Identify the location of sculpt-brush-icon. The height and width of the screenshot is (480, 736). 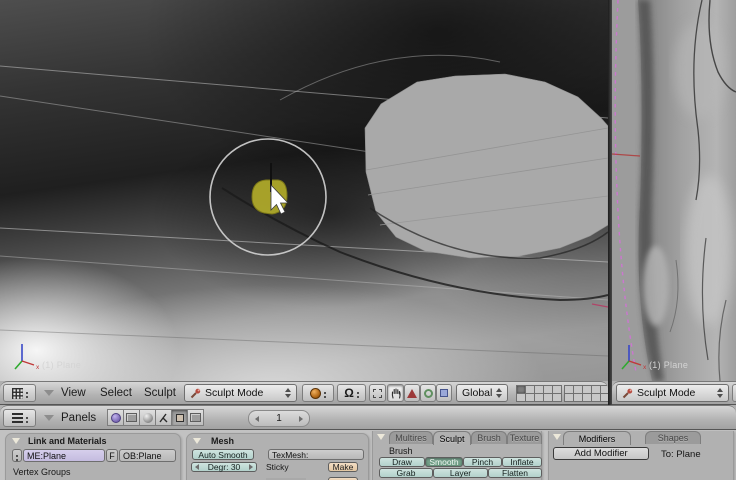
(195, 393).